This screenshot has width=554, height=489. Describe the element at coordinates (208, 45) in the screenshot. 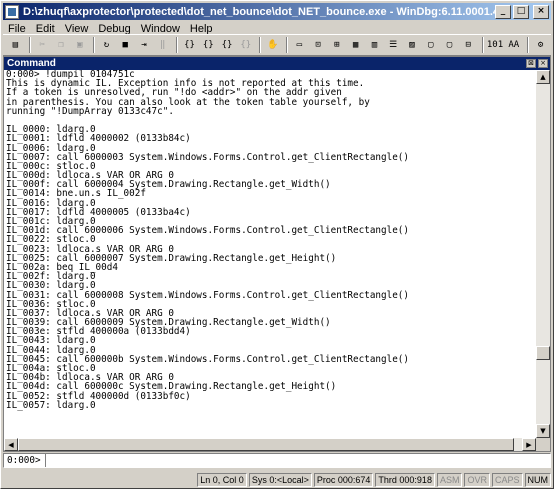

I see `step-over-icon: {}` at that location.